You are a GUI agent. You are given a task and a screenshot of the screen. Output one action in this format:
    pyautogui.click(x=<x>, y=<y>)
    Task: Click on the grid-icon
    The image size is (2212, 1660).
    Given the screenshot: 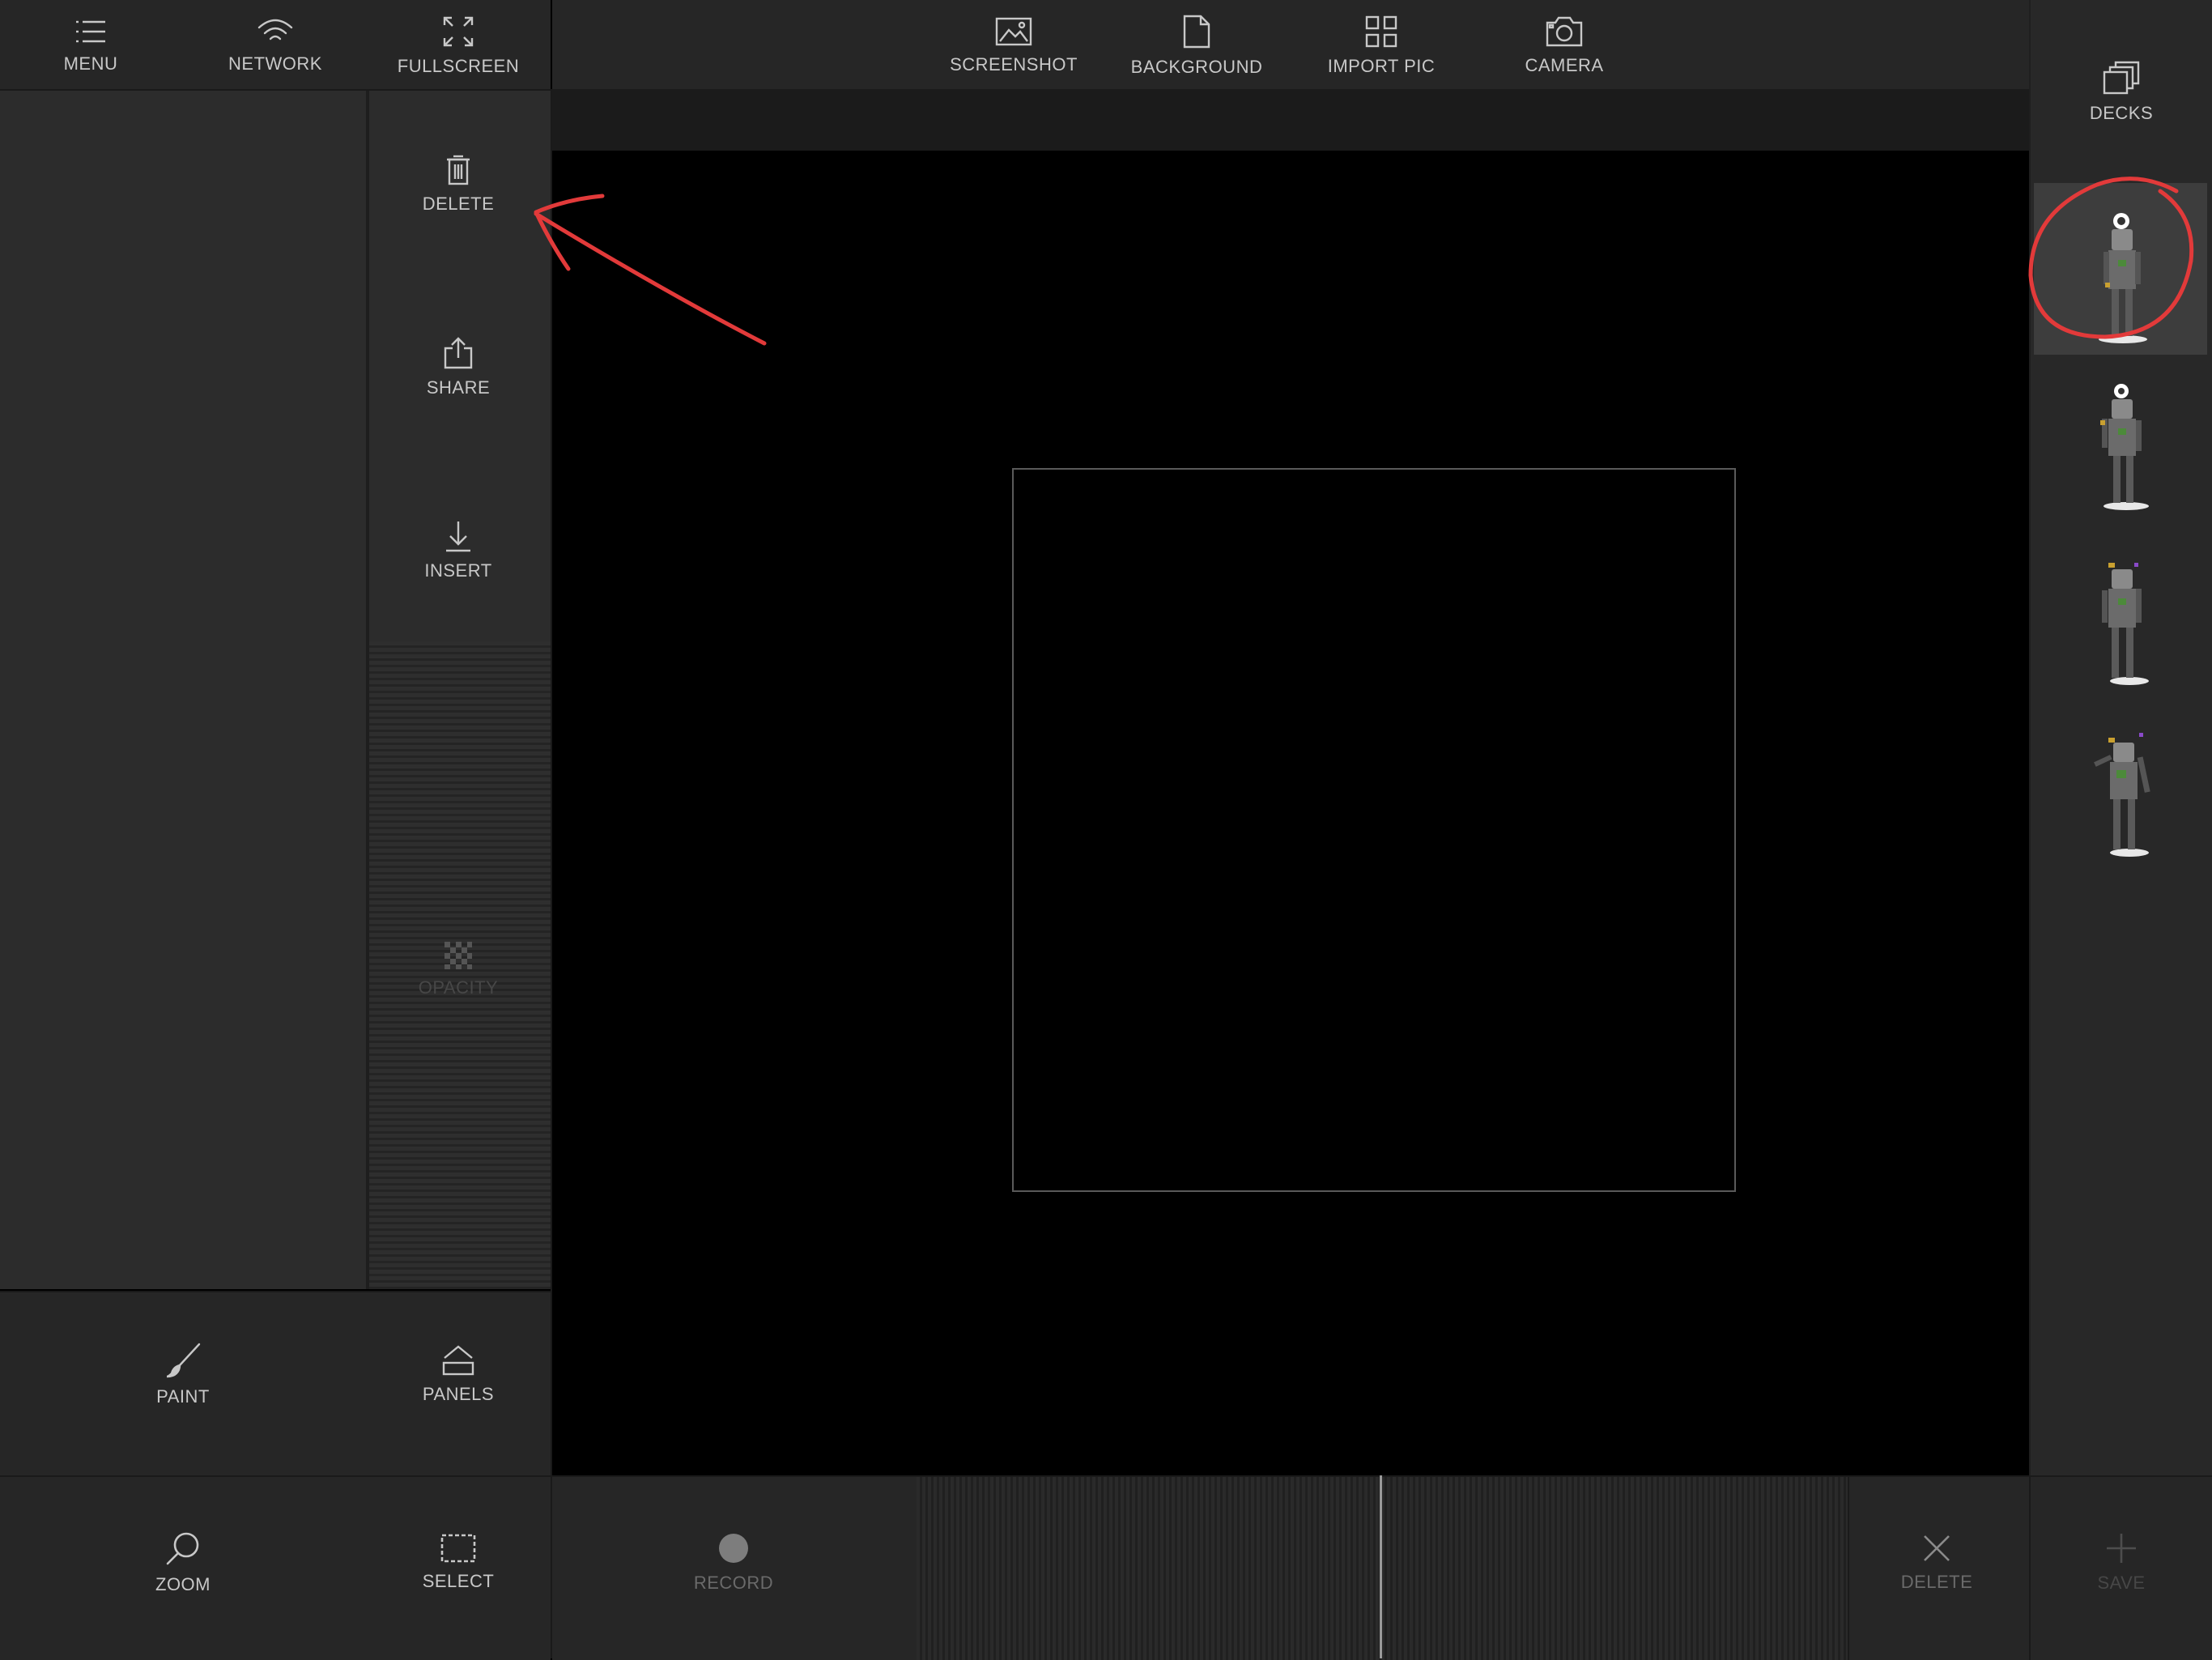 What is the action you would take?
    pyautogui.click(x=1381, y=32)
    